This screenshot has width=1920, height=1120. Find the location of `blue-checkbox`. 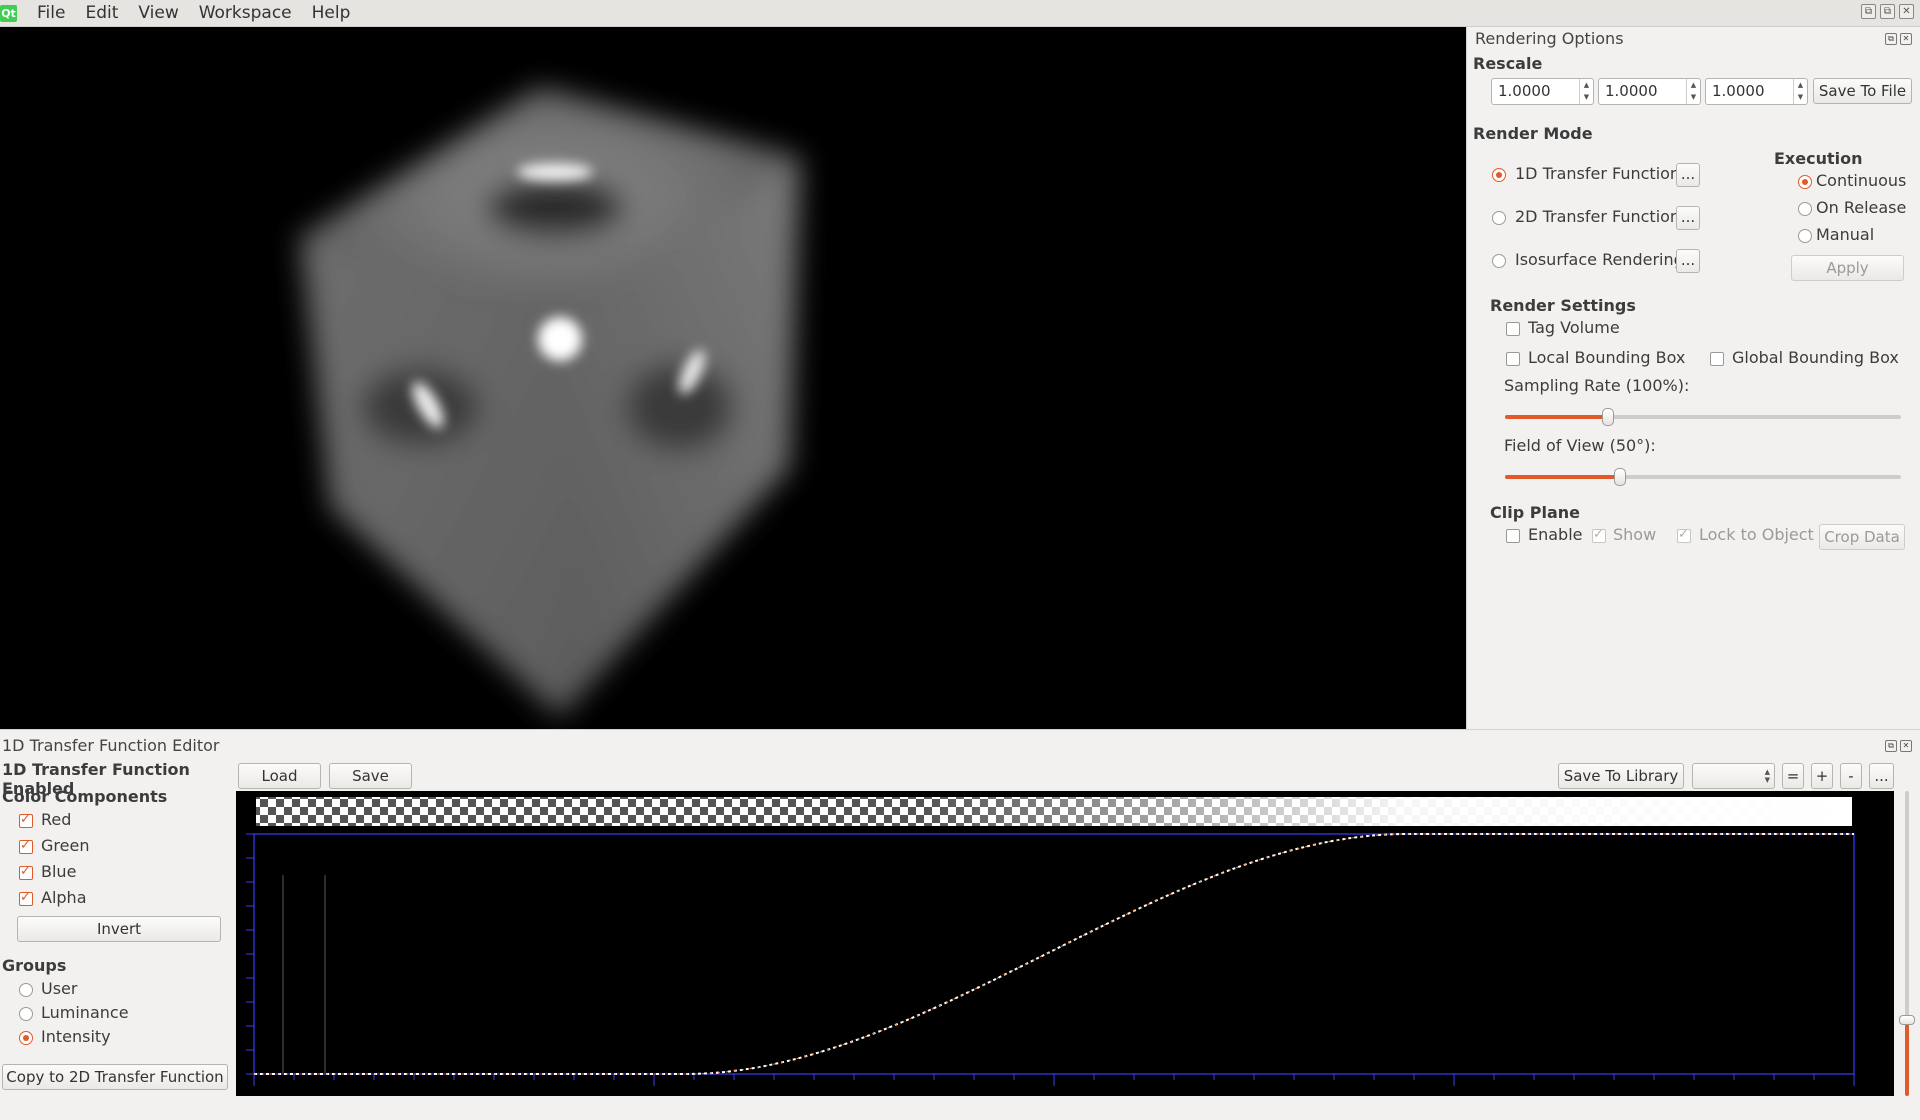

blue-checkbox is located at coordinates (26, 872).